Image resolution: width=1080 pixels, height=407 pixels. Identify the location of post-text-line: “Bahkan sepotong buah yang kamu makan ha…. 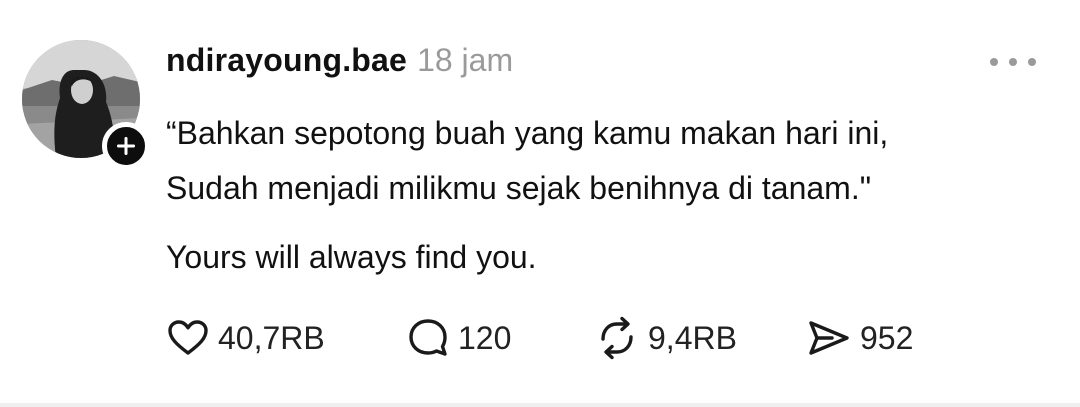
(527, 133).